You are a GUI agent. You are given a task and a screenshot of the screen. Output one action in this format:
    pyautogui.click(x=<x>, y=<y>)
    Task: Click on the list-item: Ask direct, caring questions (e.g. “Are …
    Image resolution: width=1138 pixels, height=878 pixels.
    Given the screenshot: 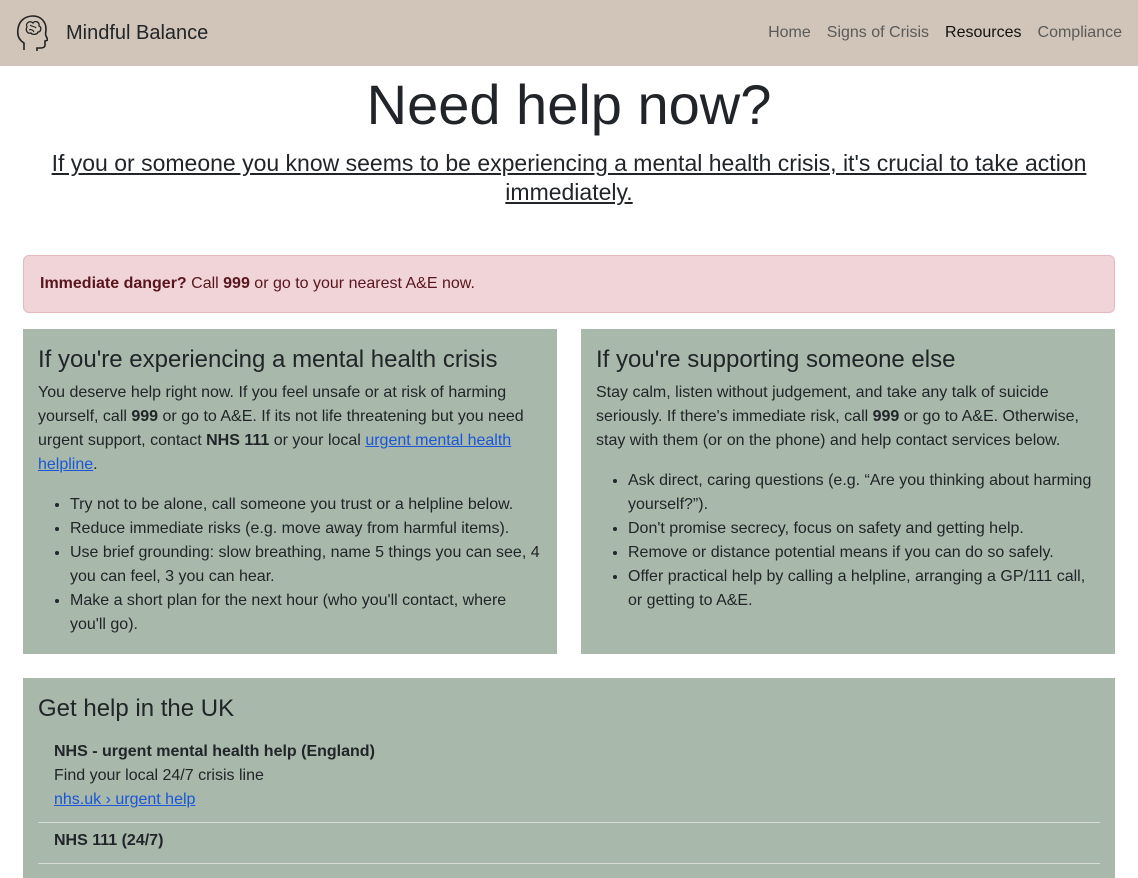 What is the action you would take?
    pyautogui.click(x=864, y=493)
    